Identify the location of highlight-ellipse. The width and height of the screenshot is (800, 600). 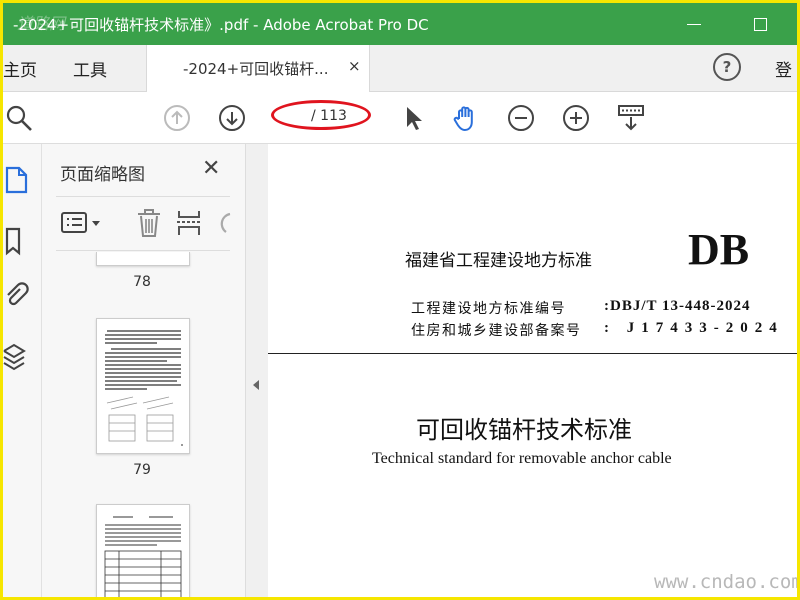
(321, 115).